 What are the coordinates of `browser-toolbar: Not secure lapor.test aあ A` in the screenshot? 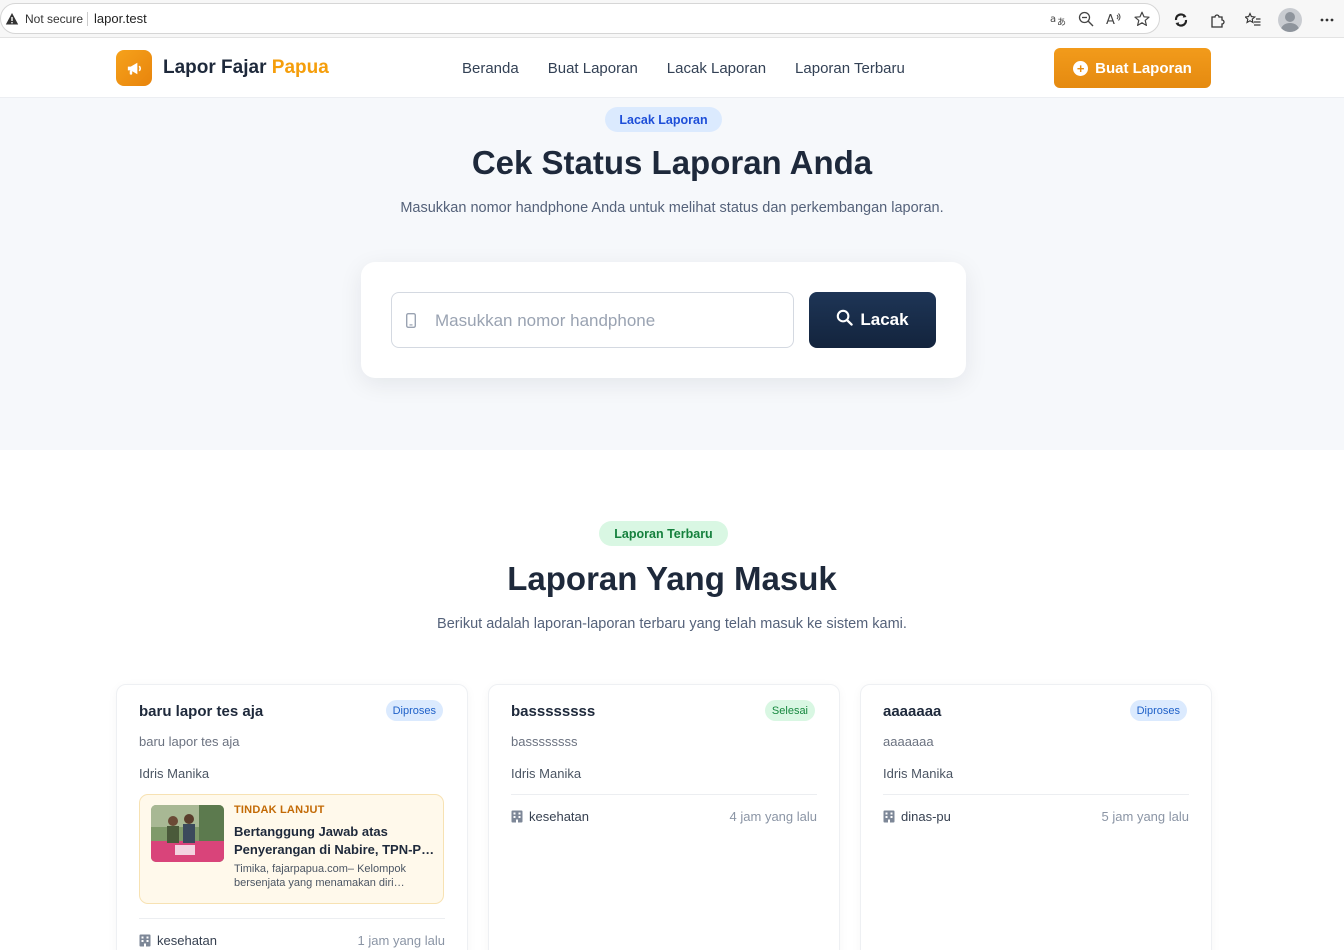 It's located at (672, 19).